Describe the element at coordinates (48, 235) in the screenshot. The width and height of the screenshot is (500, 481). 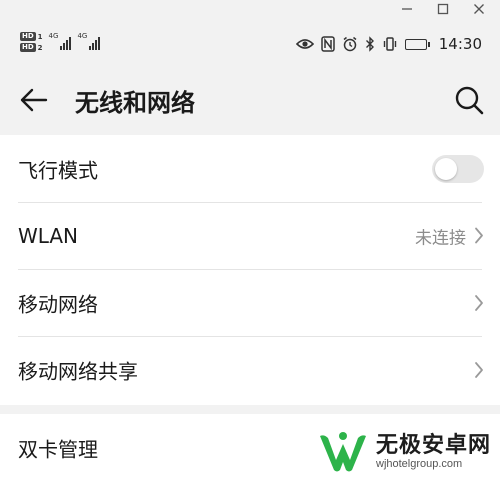
I see `wlan-label: WLAN` at that location.